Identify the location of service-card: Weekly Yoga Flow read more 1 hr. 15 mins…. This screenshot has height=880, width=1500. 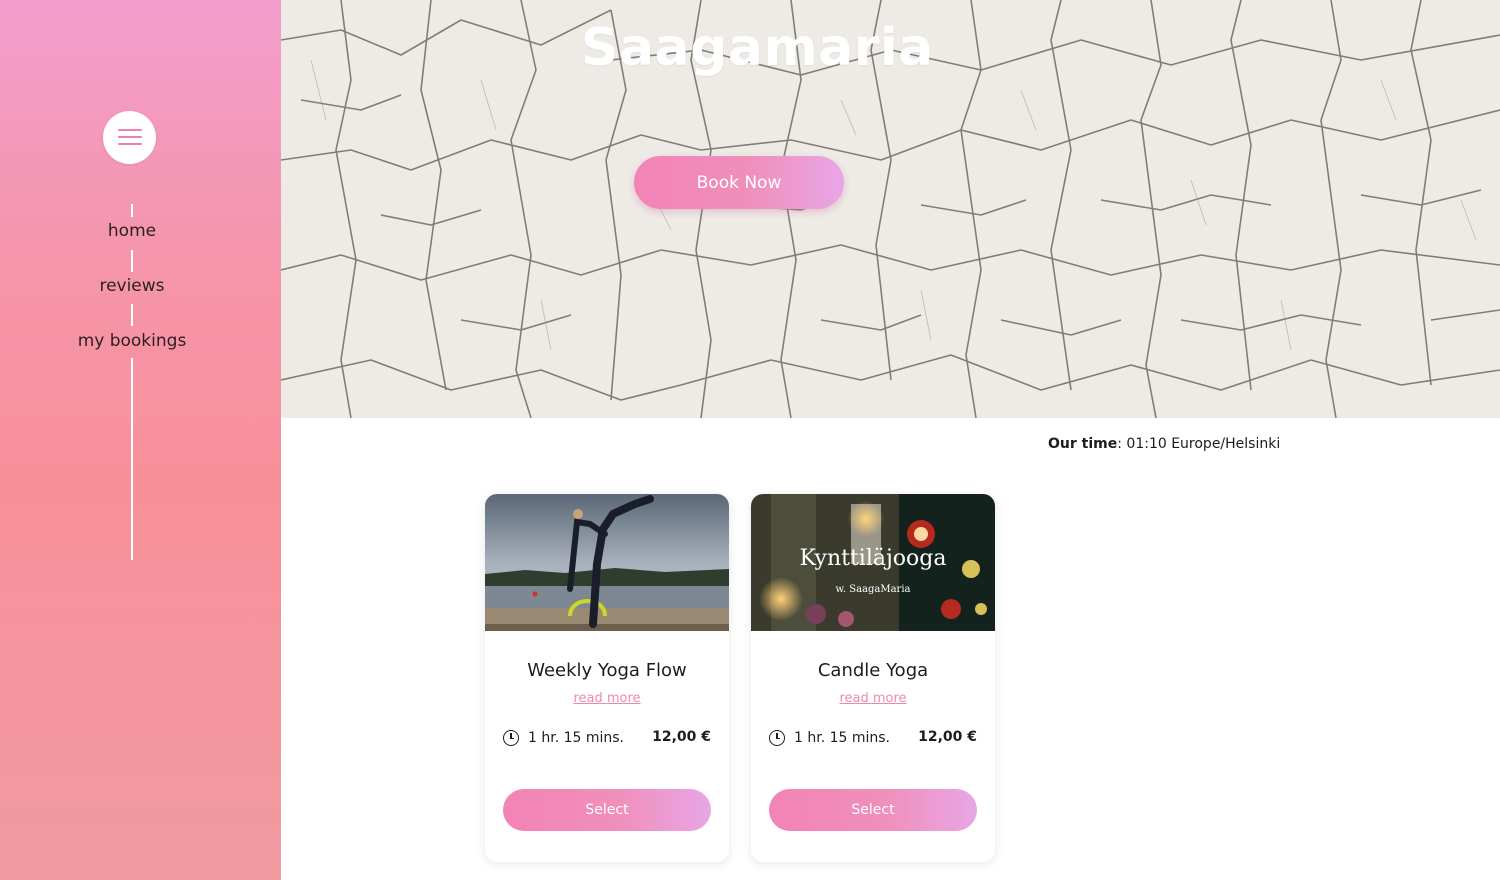
(607, 678).